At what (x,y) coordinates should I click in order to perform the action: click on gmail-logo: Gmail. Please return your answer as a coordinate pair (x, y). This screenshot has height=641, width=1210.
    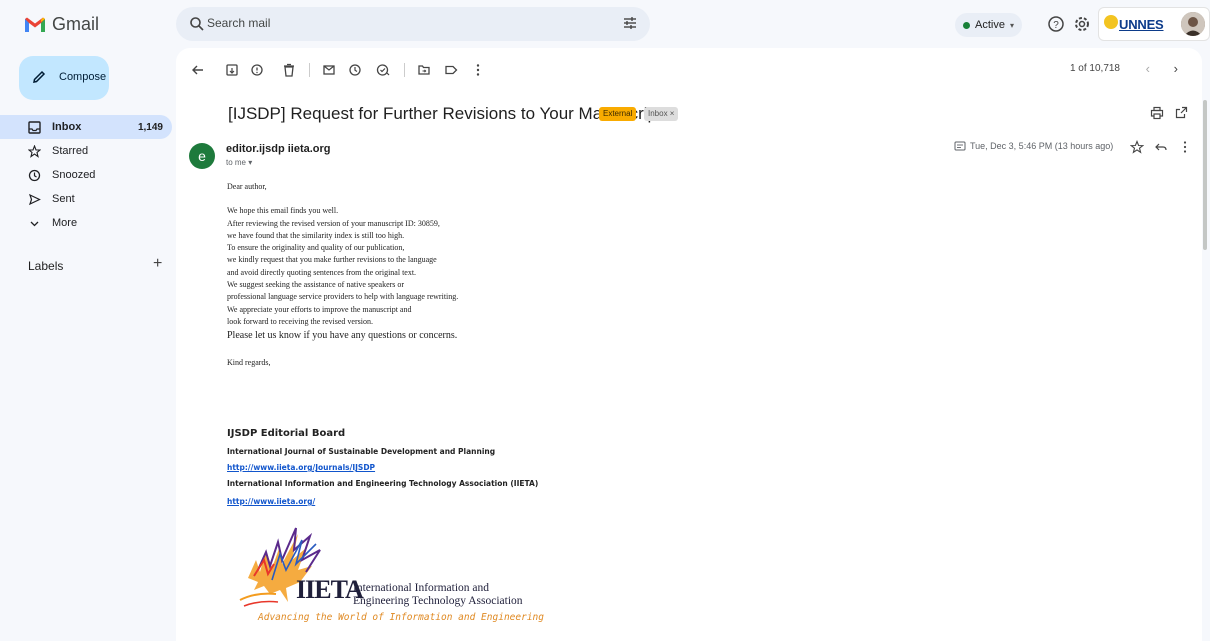
    Looking at the image, I should click on (61, 24).